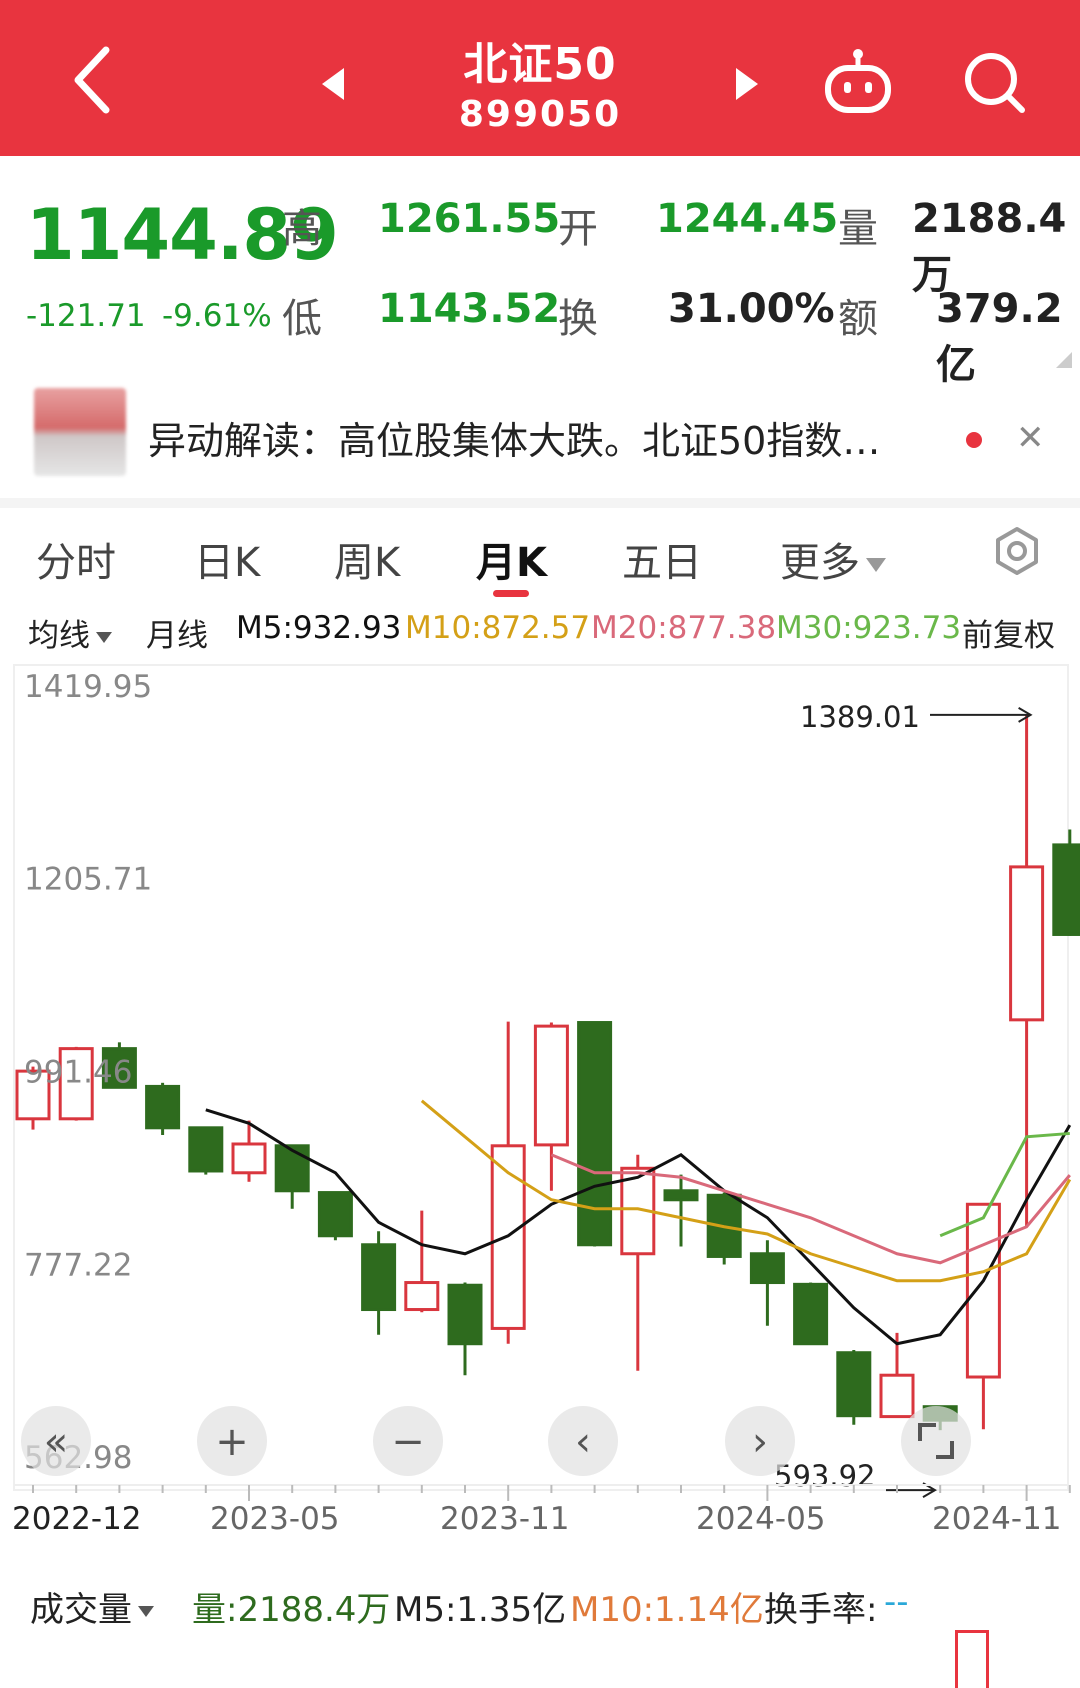  What do you see at coordinates (747, 84) in the screenshot?
I see `next-stock-icon` at bounding box center [747, 84].